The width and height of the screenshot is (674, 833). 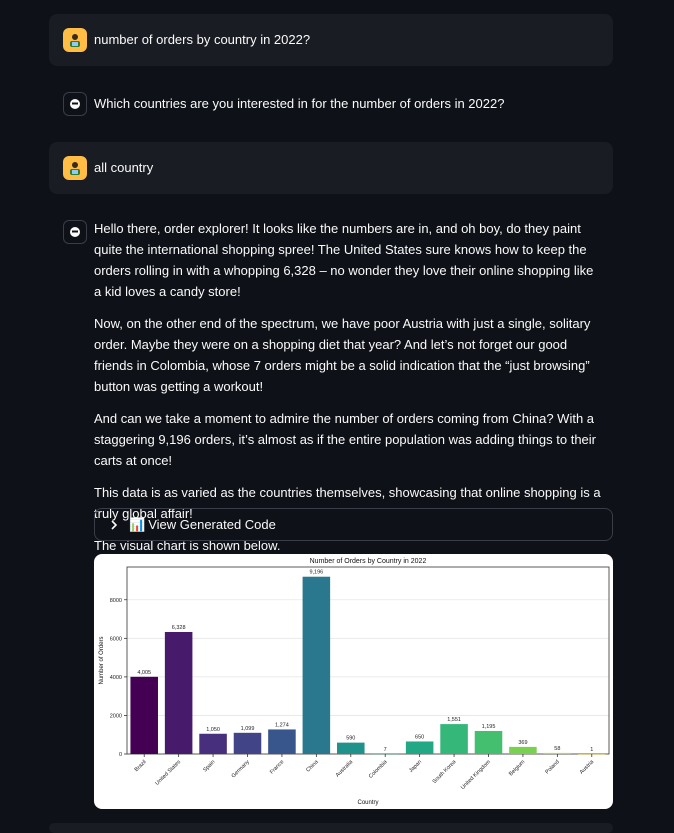 I want to click on message-text: number of orders by country in 2022?, so click(x=347, y=39).